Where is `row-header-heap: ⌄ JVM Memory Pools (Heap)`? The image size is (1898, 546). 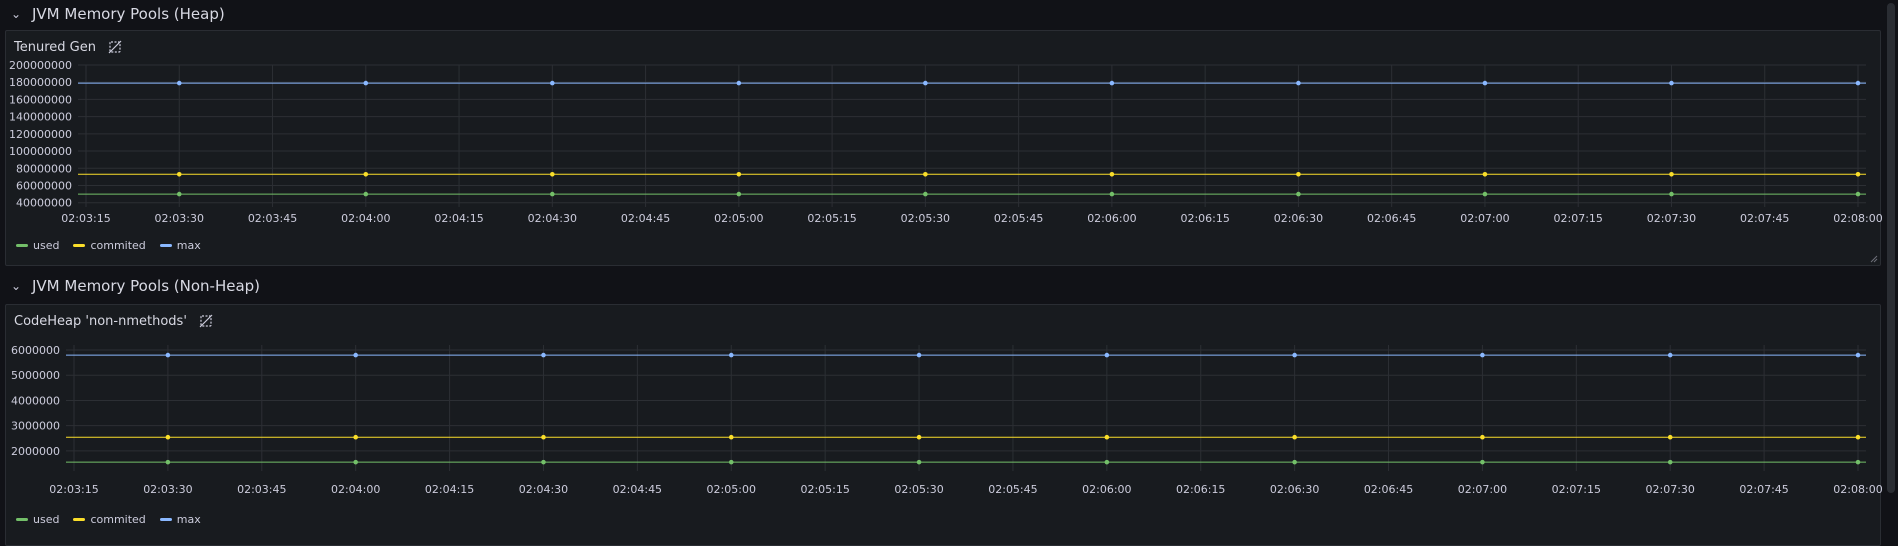 row-header-heap: ⌄ JVM Memory Pools (Heap) is located at coordinates (949, 14).